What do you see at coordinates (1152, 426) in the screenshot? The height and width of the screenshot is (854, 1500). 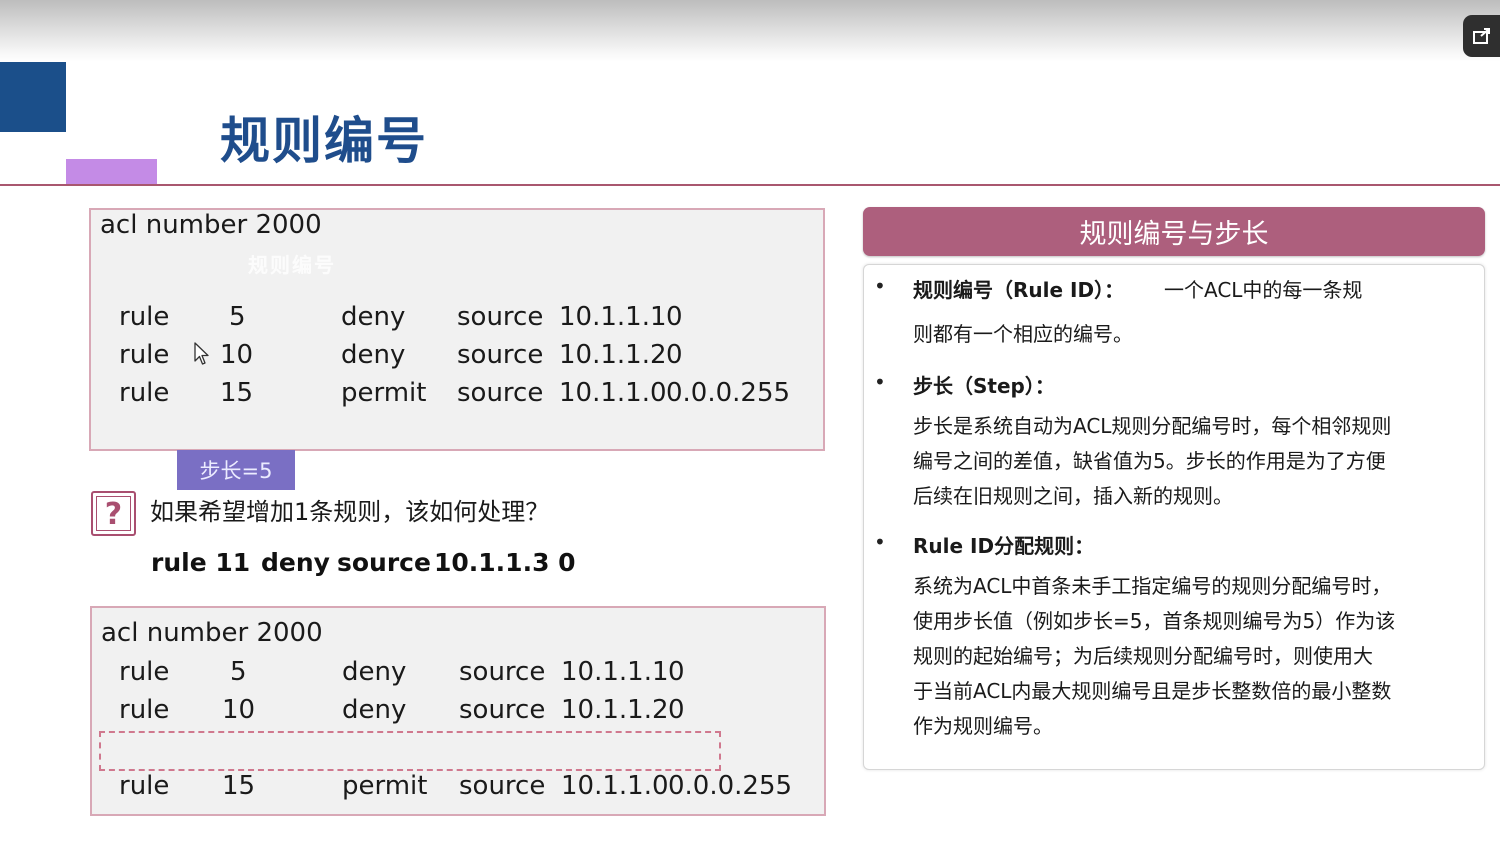 I see `step-desc-line: 步长是系统自动为ACL规则分配编号时，每个相邻规则` at bounding box center [1152, 426].